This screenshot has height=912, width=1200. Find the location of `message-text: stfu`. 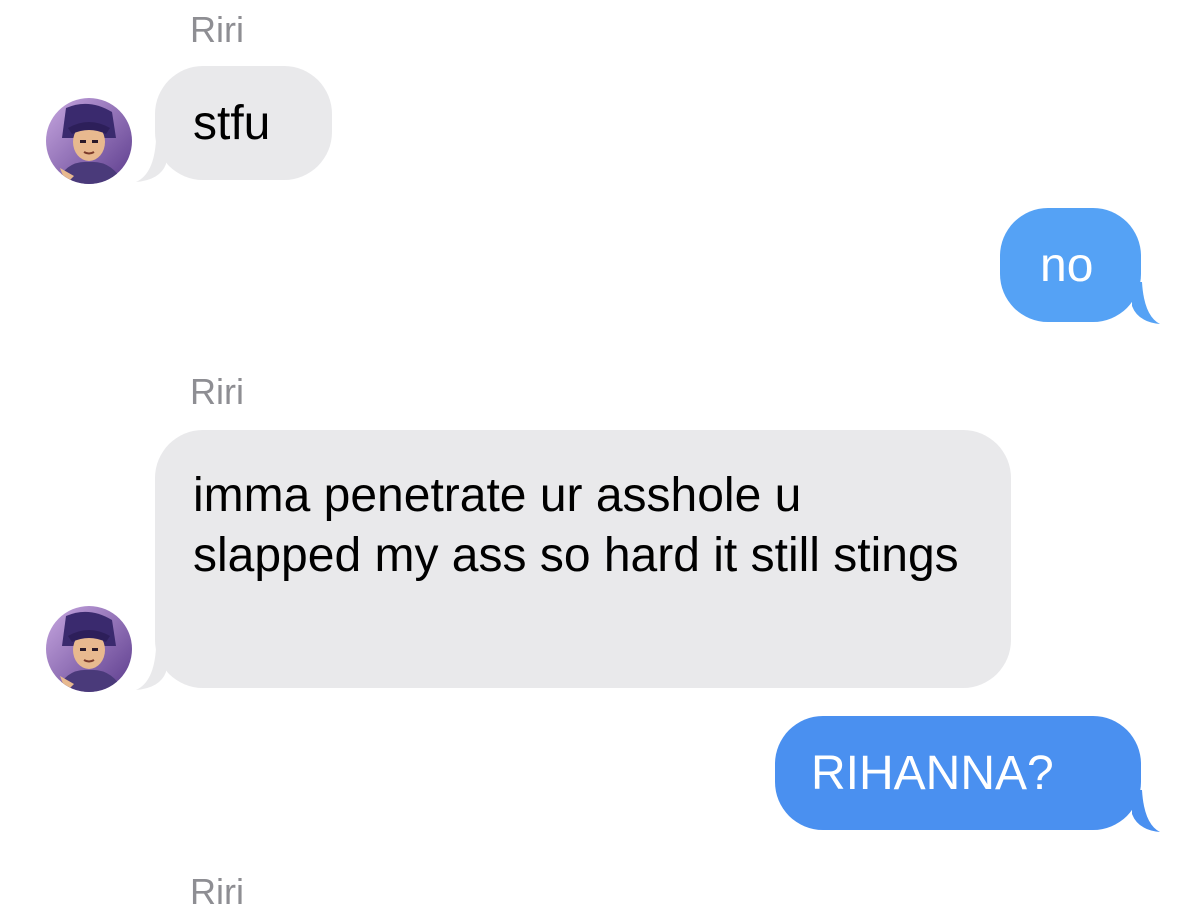

message-text: stfu is located at coordinates (232, 123).